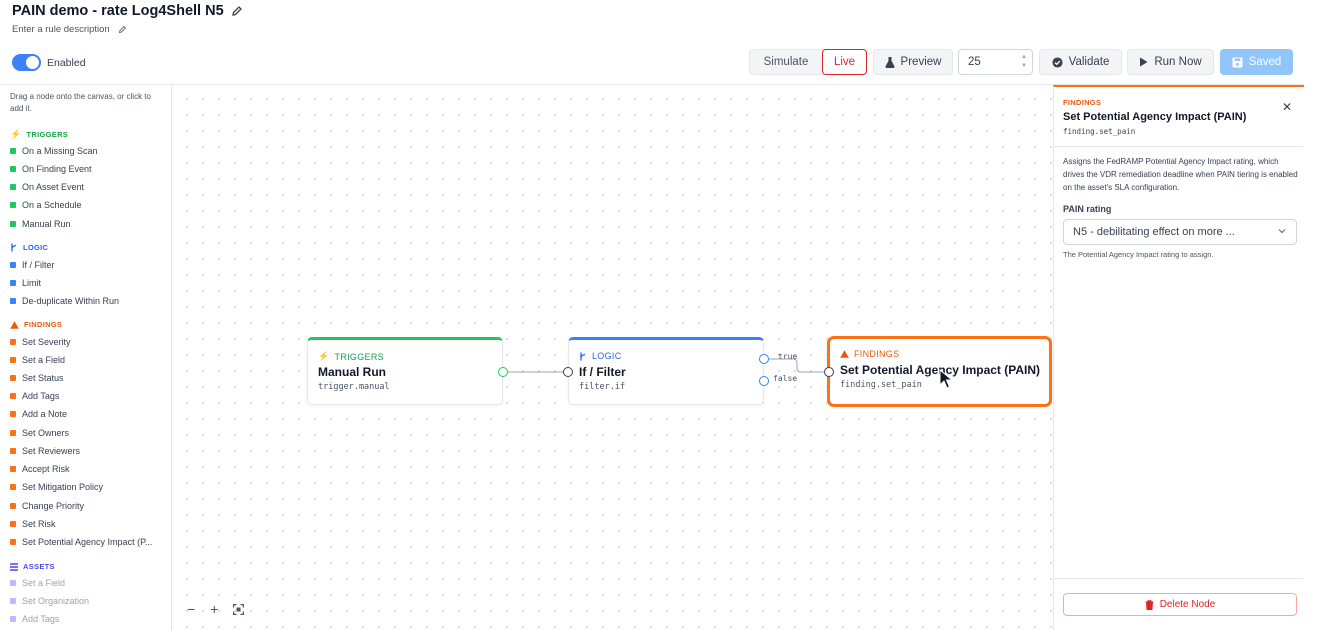 Image resolution: width=1328 pixels, height=630 pixels. What do you see at coordinates (41, 396) in the screenshot?
I see `palette-item-label: Add Tags` at bounding box center [41, 396].